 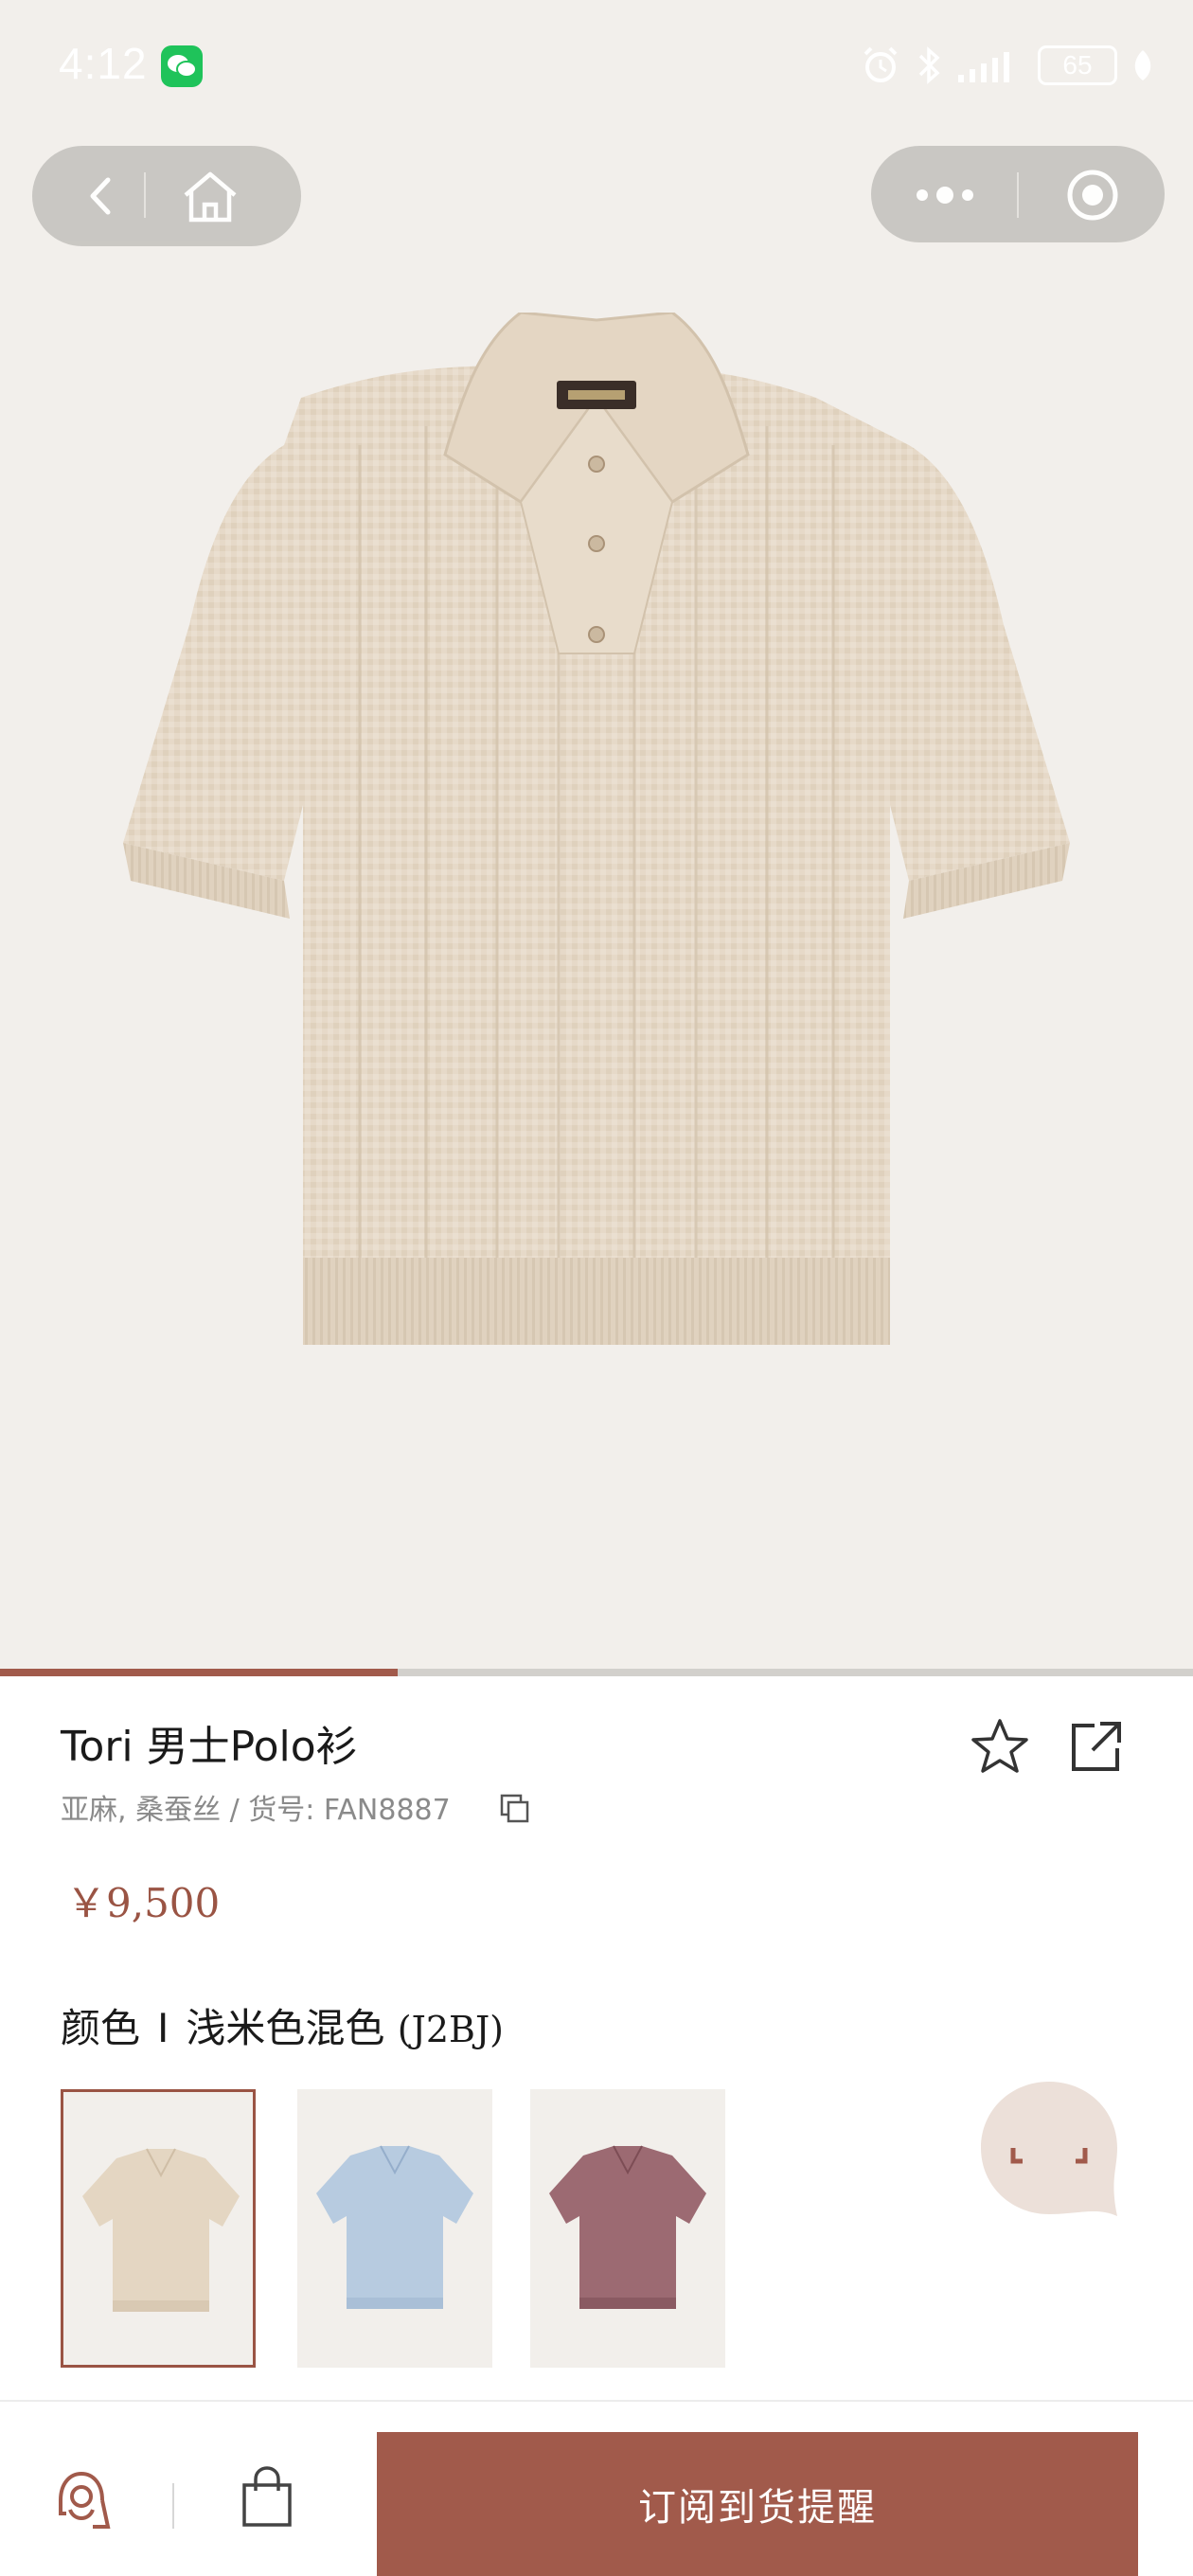 I want to click on color-name: 浅米色混色, so click(x=285, y=2028).